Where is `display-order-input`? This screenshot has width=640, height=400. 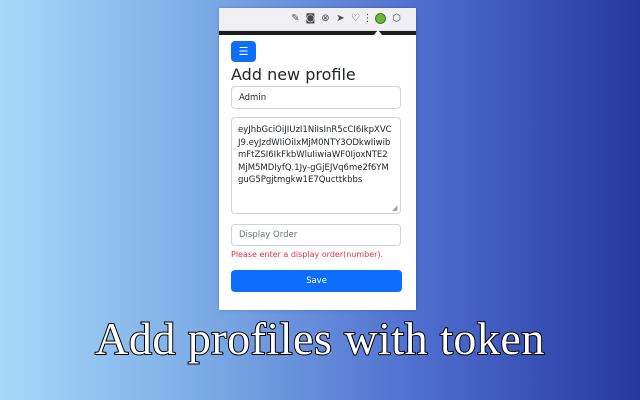
display-order-input is located at coordinates (316, 235).